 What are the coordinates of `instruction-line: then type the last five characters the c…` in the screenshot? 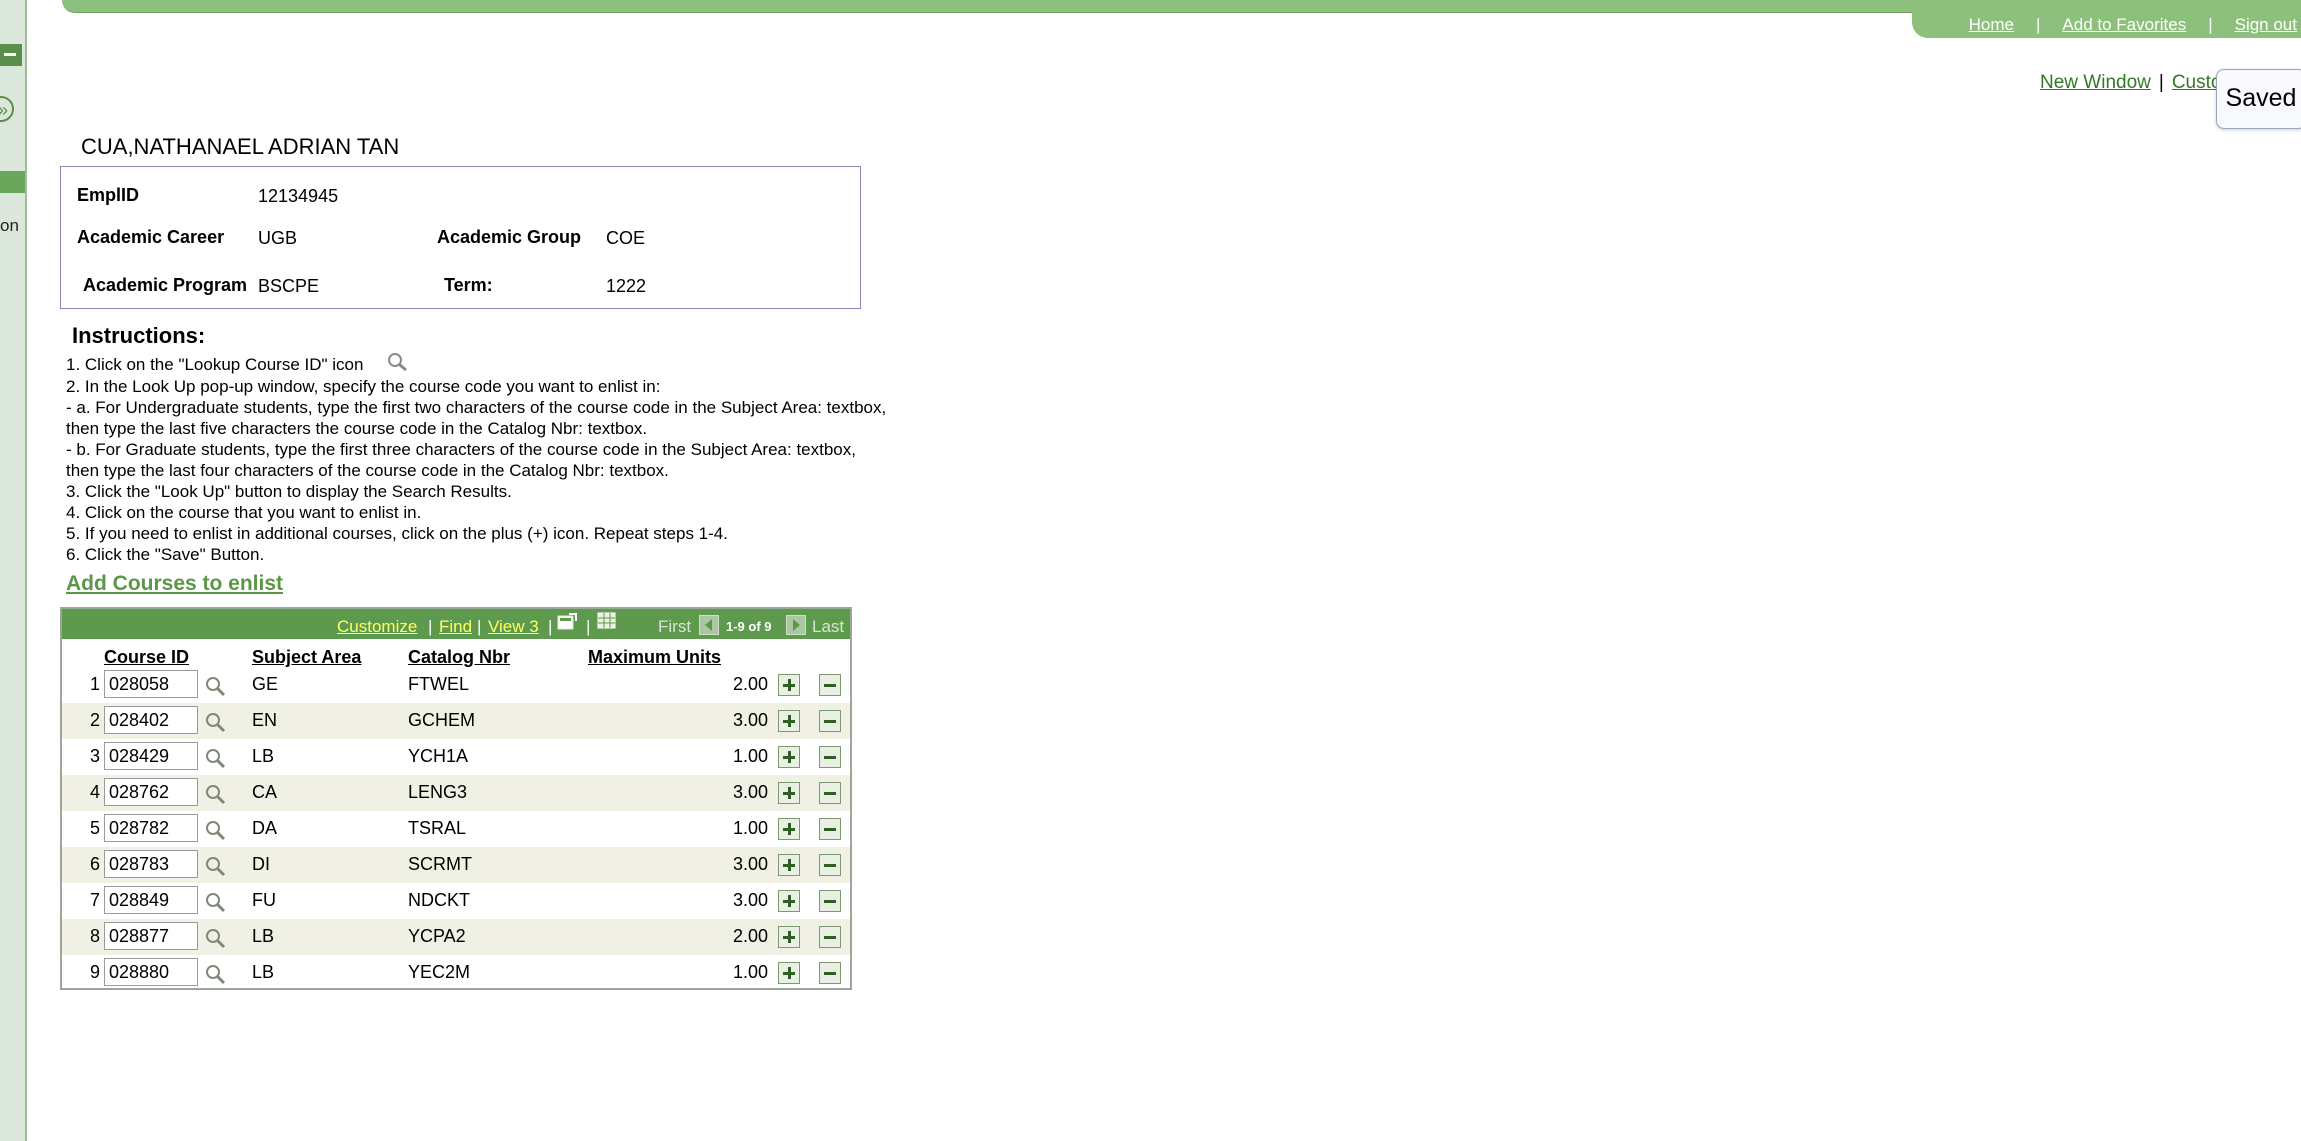 It's located at (357, 428).